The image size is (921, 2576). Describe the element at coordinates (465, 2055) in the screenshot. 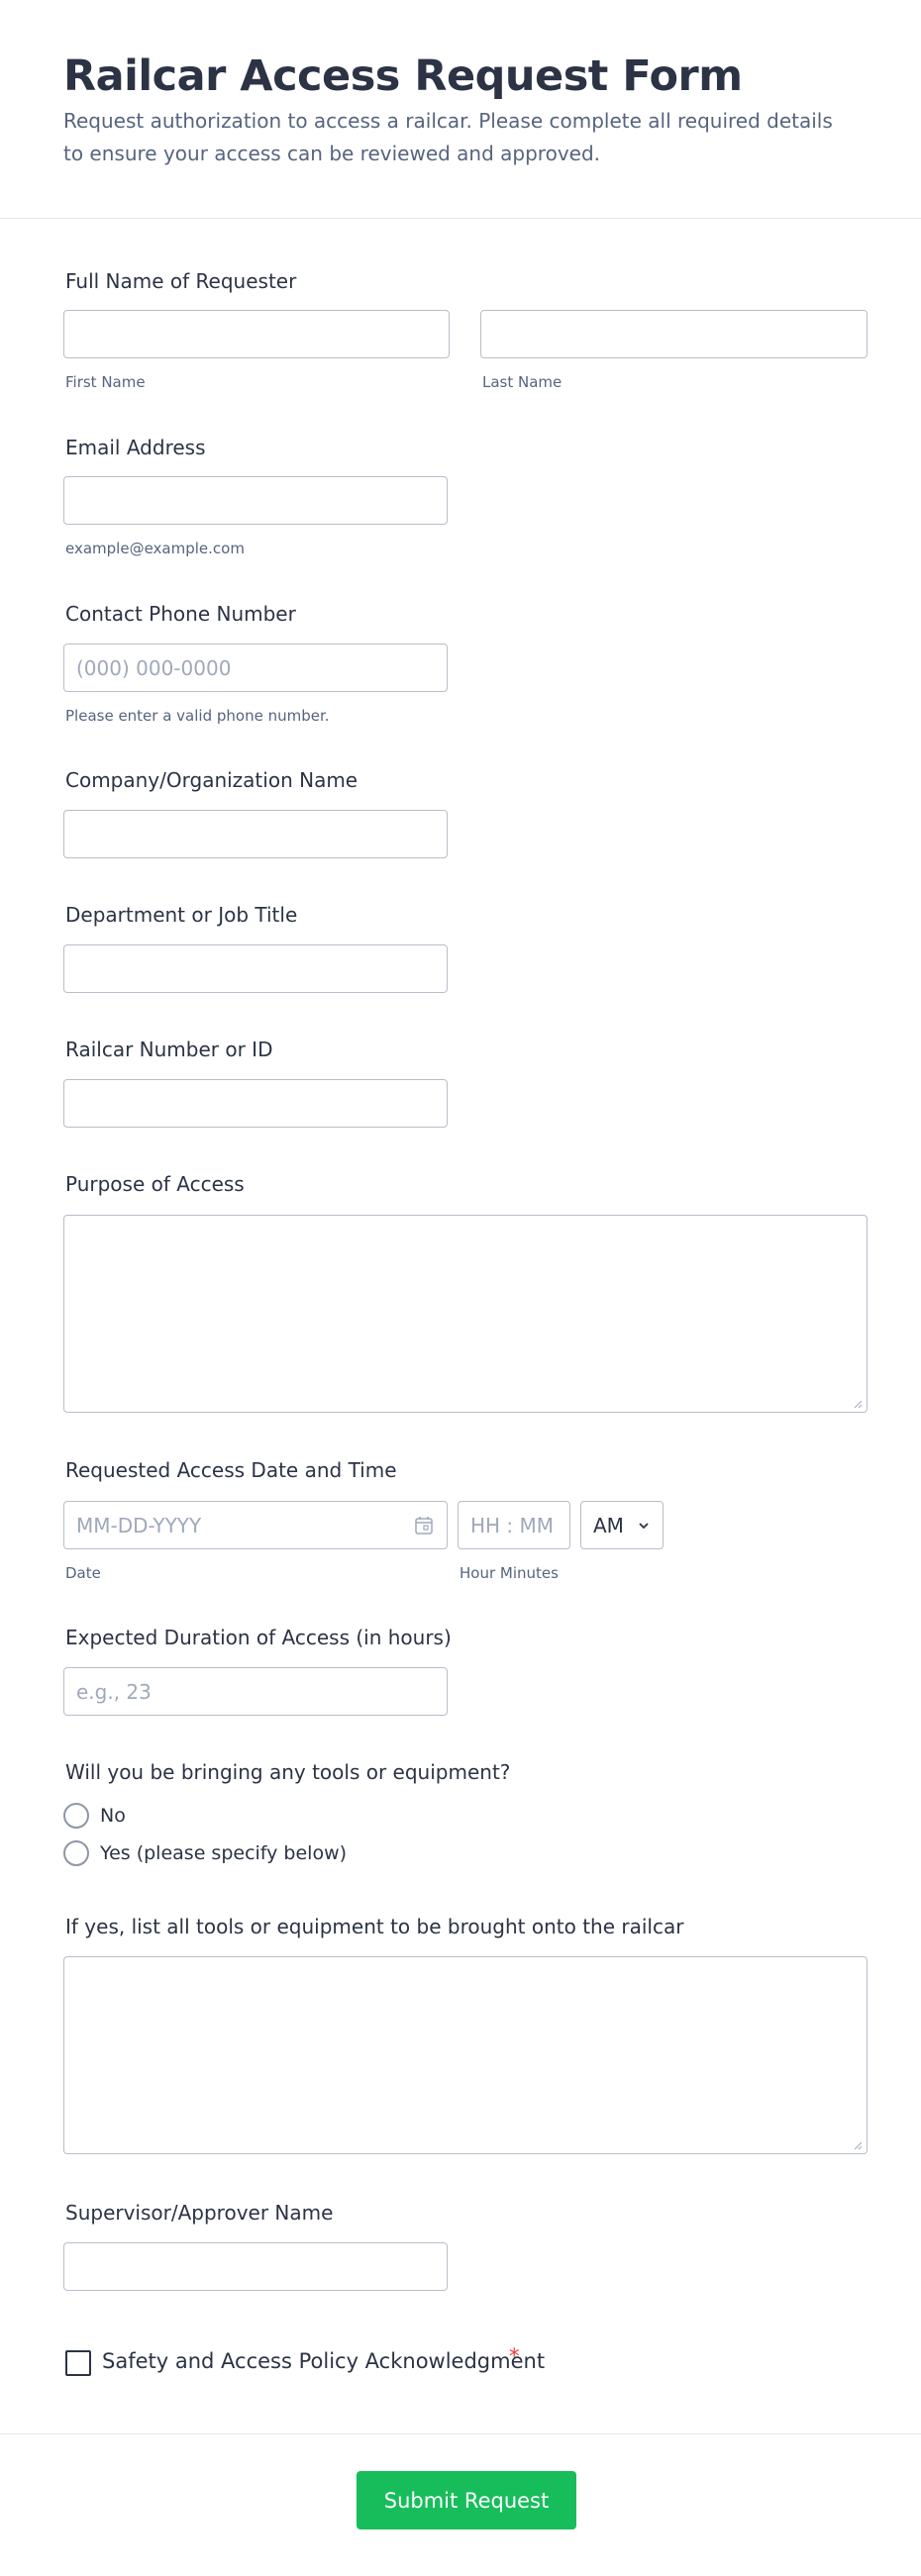

I see `tools-list-textarea` at that location.